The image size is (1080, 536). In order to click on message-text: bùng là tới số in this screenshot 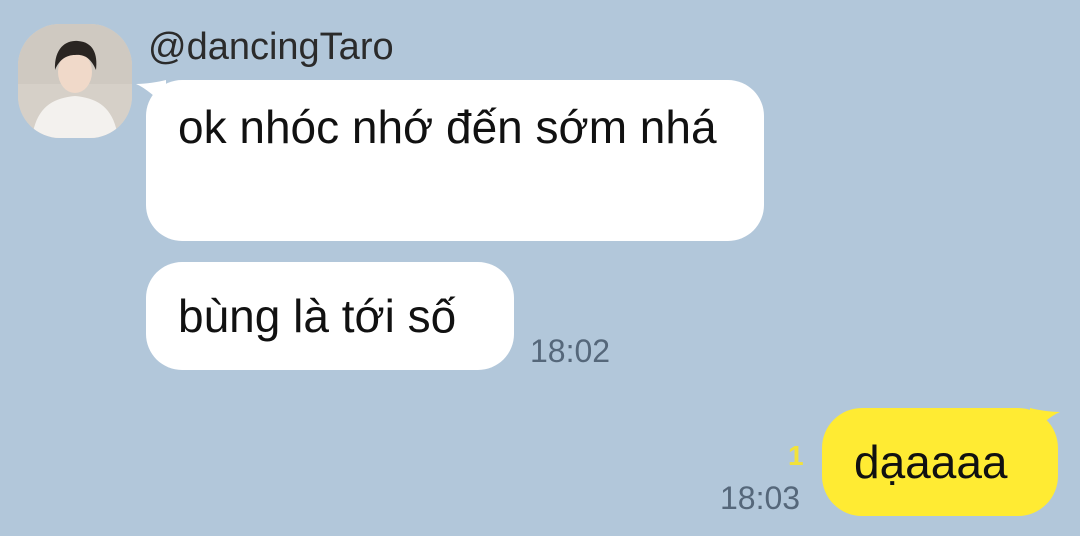, I will do `click(317, 316)`.